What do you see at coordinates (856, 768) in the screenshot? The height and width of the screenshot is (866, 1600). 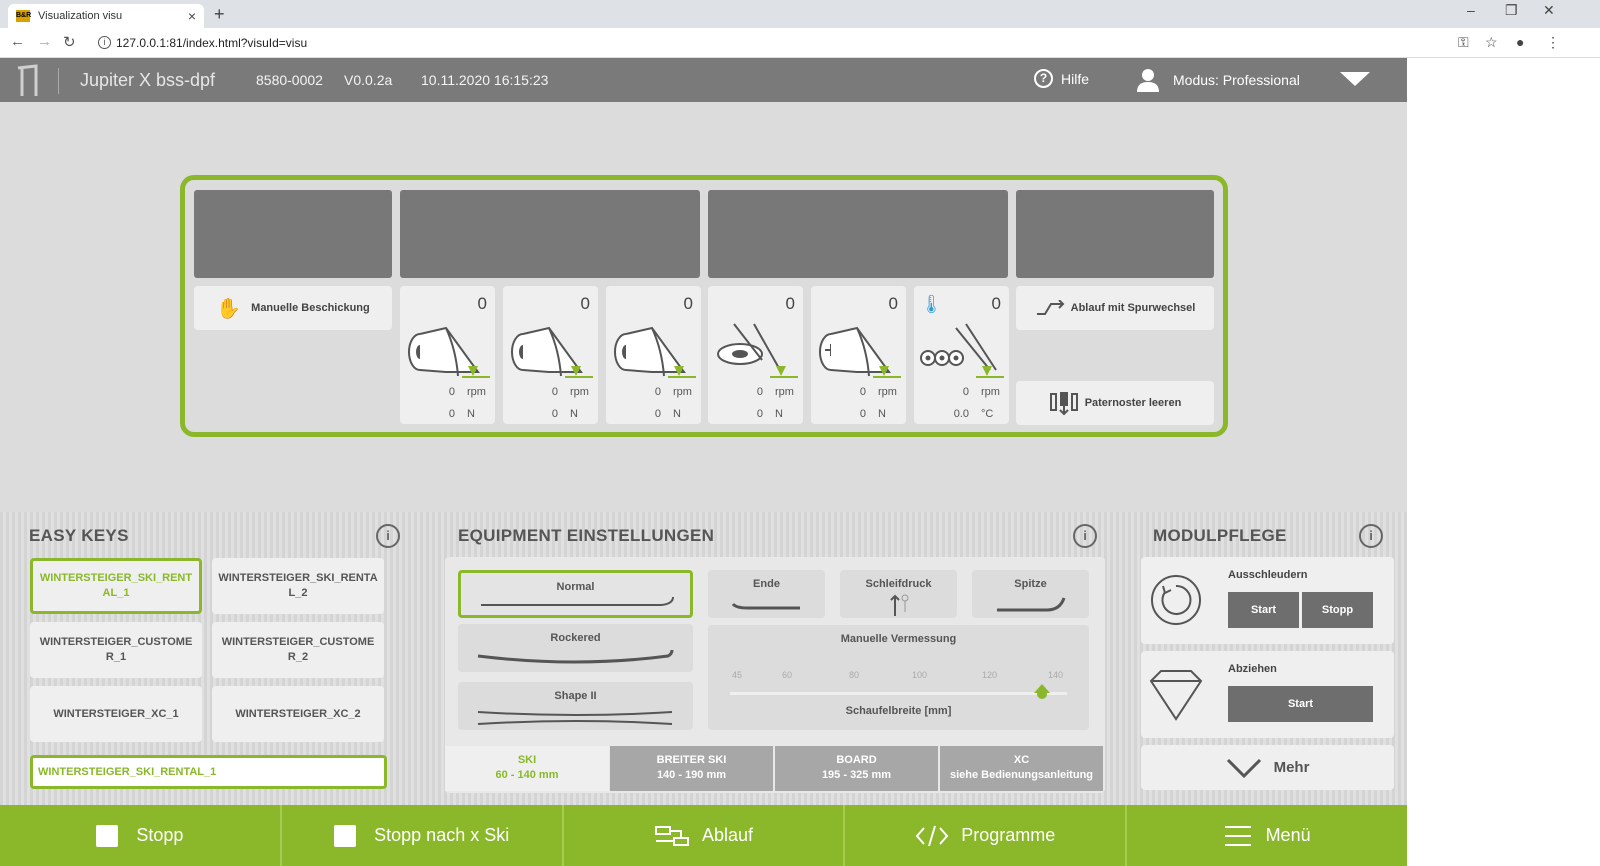 I see `tab-board: BOARD 195 - 325 mm` at bounding box center [856, 768].